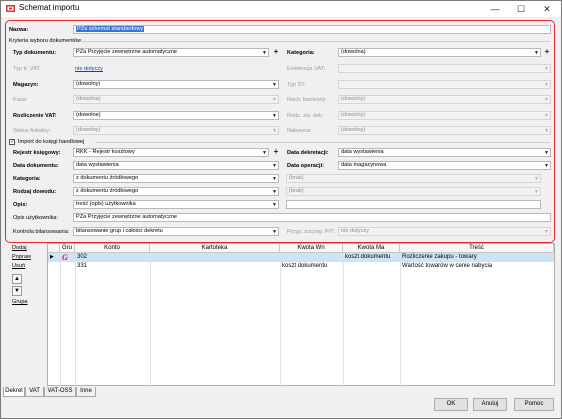 Image resolution: width=562 pixels, height=419 pixels. What do you see at coordinates (88, 115) in the screenshot?
I see `rozliczenie-value: (dowolne)` at bounding box center [88, 115].